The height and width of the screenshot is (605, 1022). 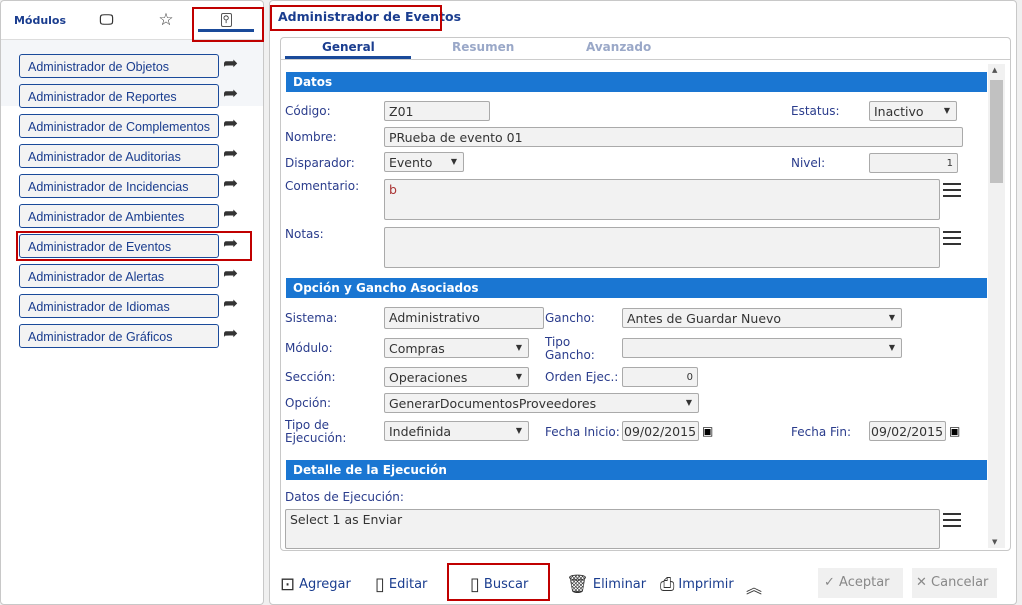 I want to click on divider, so click(x=645, y=59).